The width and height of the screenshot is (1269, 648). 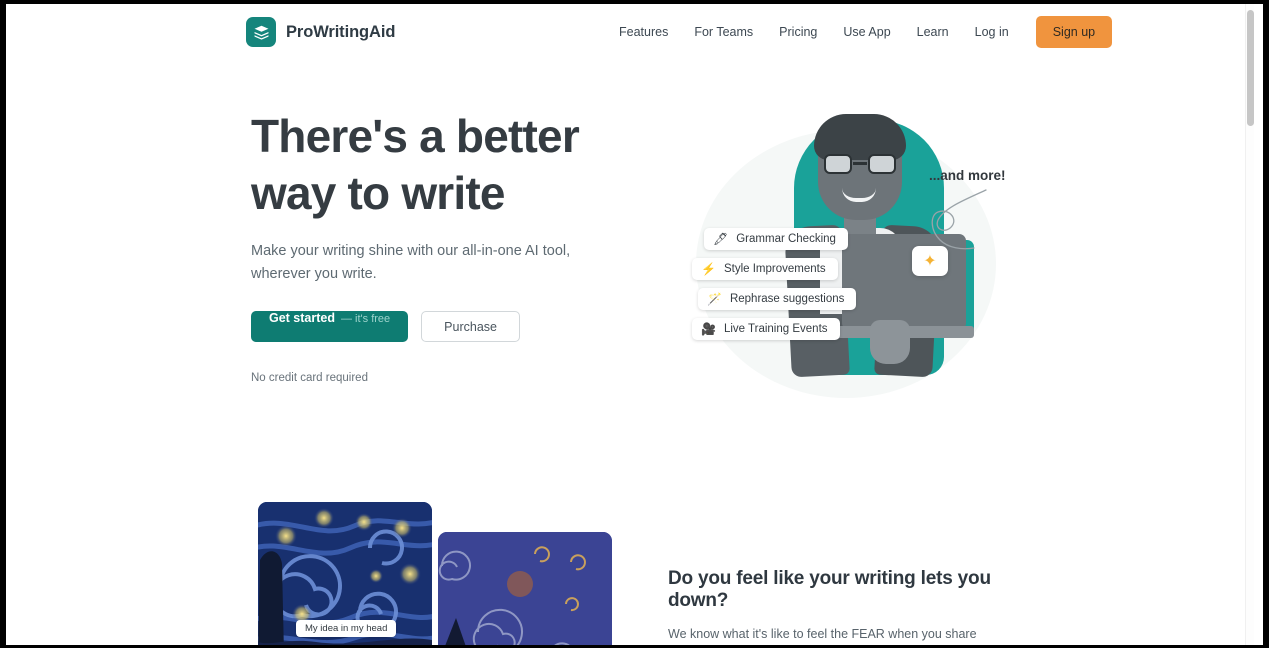 I want to click on feature-chip-style-improvements: ⚡ Style Improvements, so click(x=765, y=269).